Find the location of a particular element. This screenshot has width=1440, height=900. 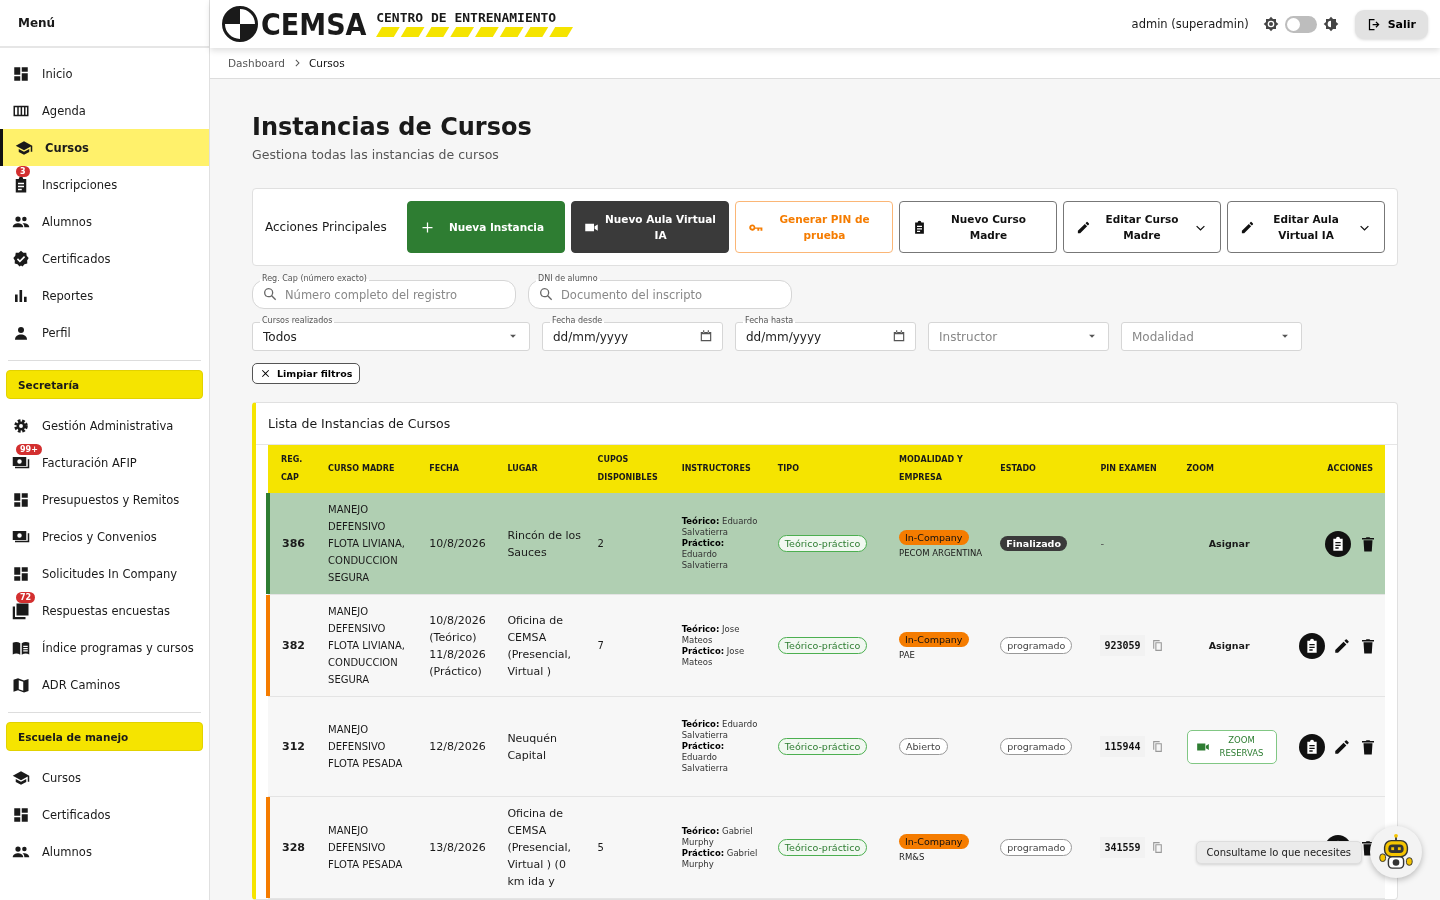

instructor-text: Práctico: Eduardo Salvatierra is located at coordinates (705, 757).